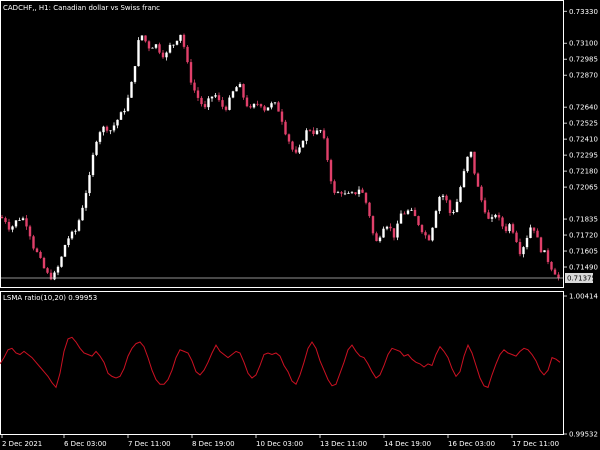  What do you see at coordinates (22, 444) in the screenshot?
I see `time-tick-label: 2 Dec 2021` at bounding box center [22, 444].